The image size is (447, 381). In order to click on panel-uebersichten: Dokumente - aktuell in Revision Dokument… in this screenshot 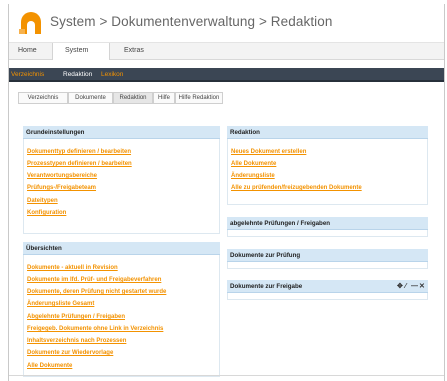, I will do `click(121, 316)`.